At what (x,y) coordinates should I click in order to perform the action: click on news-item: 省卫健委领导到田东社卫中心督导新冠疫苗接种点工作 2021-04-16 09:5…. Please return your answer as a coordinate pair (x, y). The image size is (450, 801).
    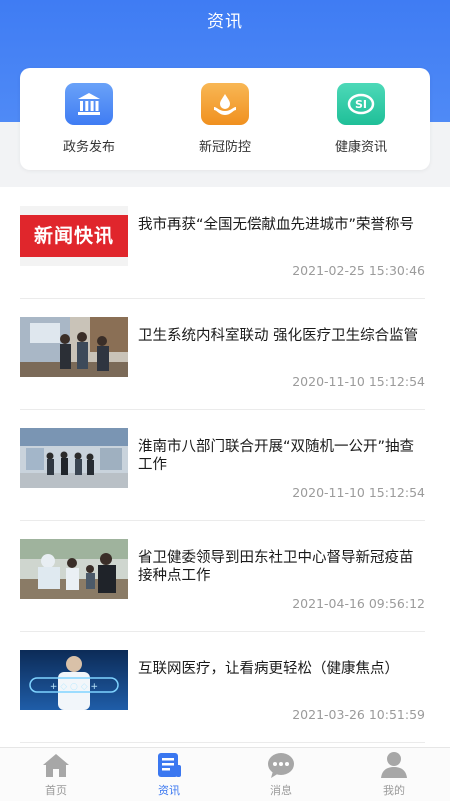
    Looking at the image, I should click on (222, 576).